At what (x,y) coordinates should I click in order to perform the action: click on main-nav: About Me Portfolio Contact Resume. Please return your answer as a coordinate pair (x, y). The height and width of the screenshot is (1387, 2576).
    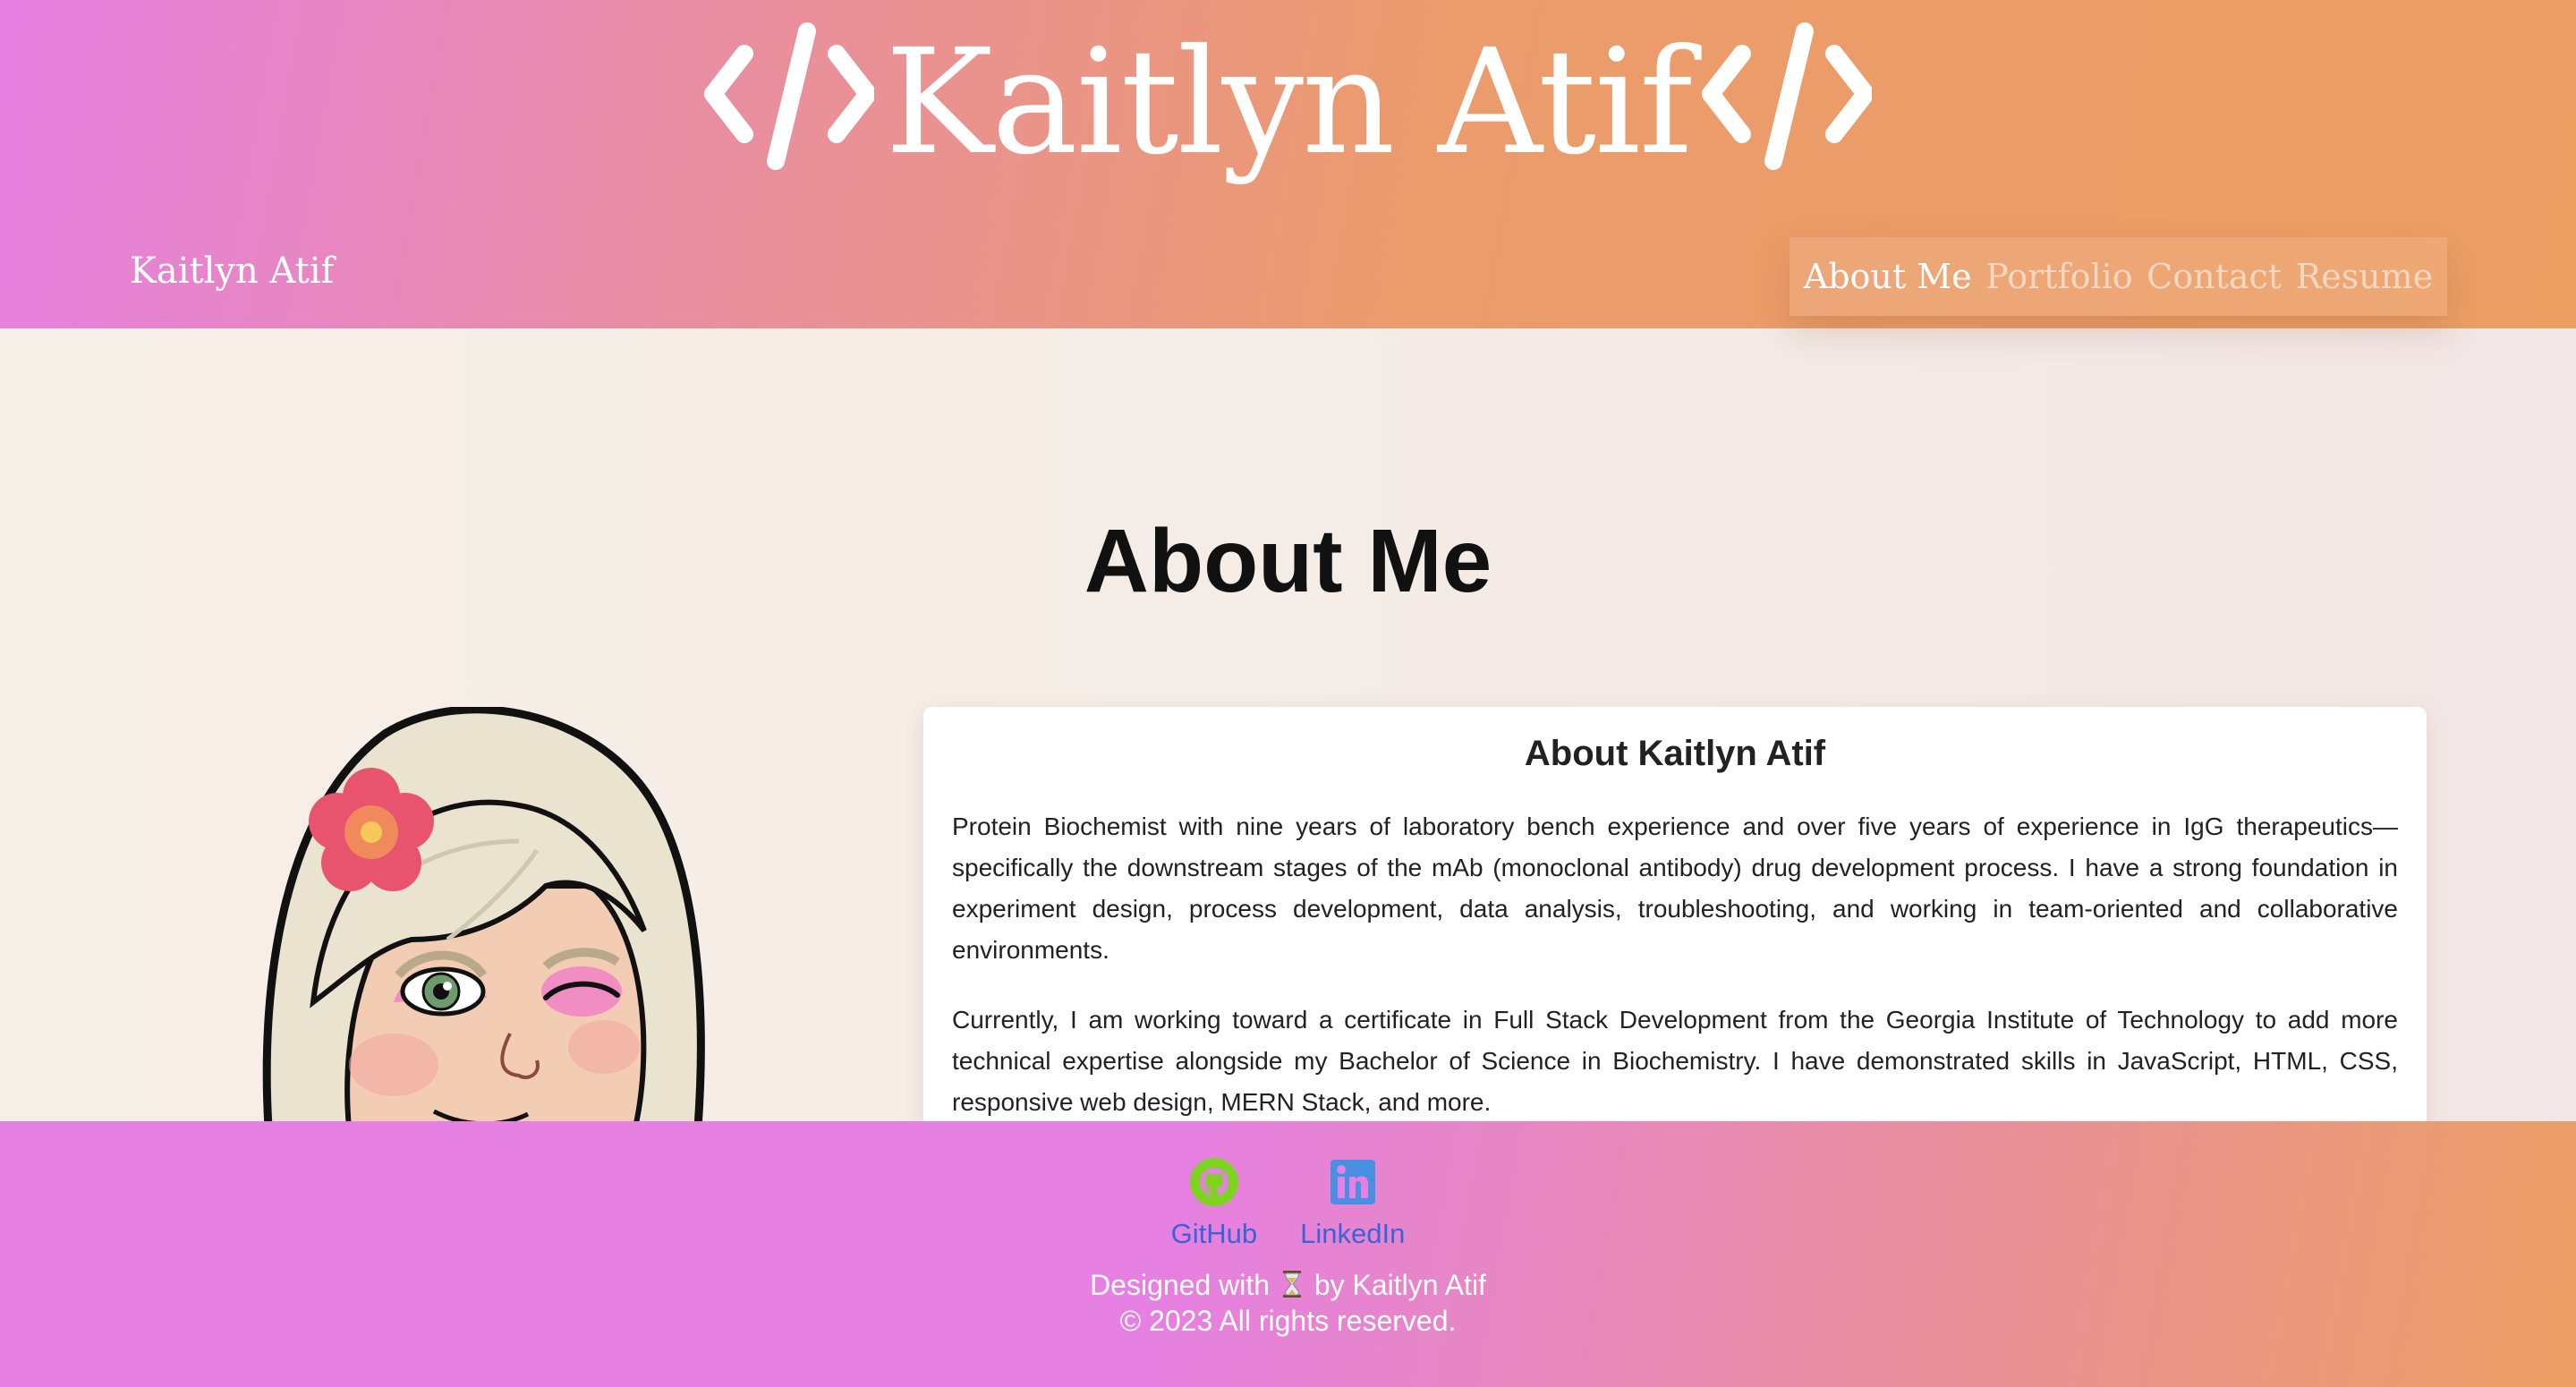
    Looking at the image, I should click on (2118, 277).